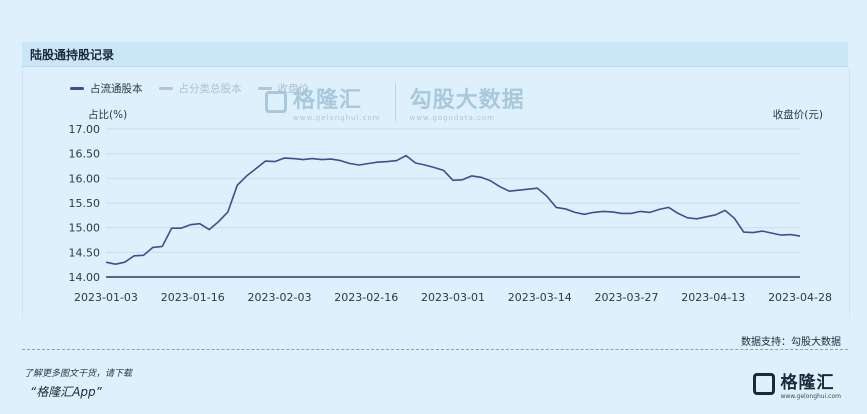 The width and height of the screenshot is (867, 414). I want to click on y-tick-label: 14.50, so click(85, 252).